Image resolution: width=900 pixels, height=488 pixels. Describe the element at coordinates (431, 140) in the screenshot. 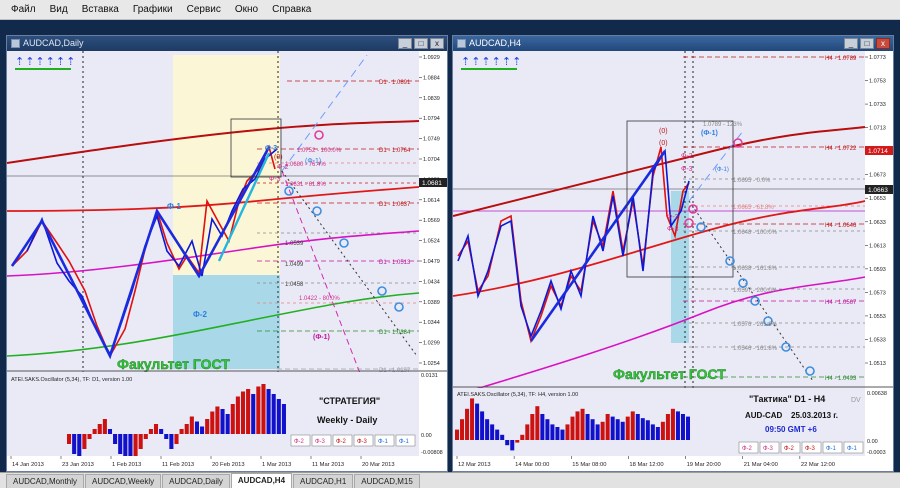

I see `price-tick-label: 1.0749` at that location.